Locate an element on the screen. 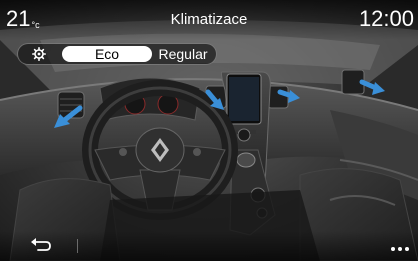 The height and width of the screenshot is (261, 418). mode-eco-button: Eco is located at coordinates (107, 54).